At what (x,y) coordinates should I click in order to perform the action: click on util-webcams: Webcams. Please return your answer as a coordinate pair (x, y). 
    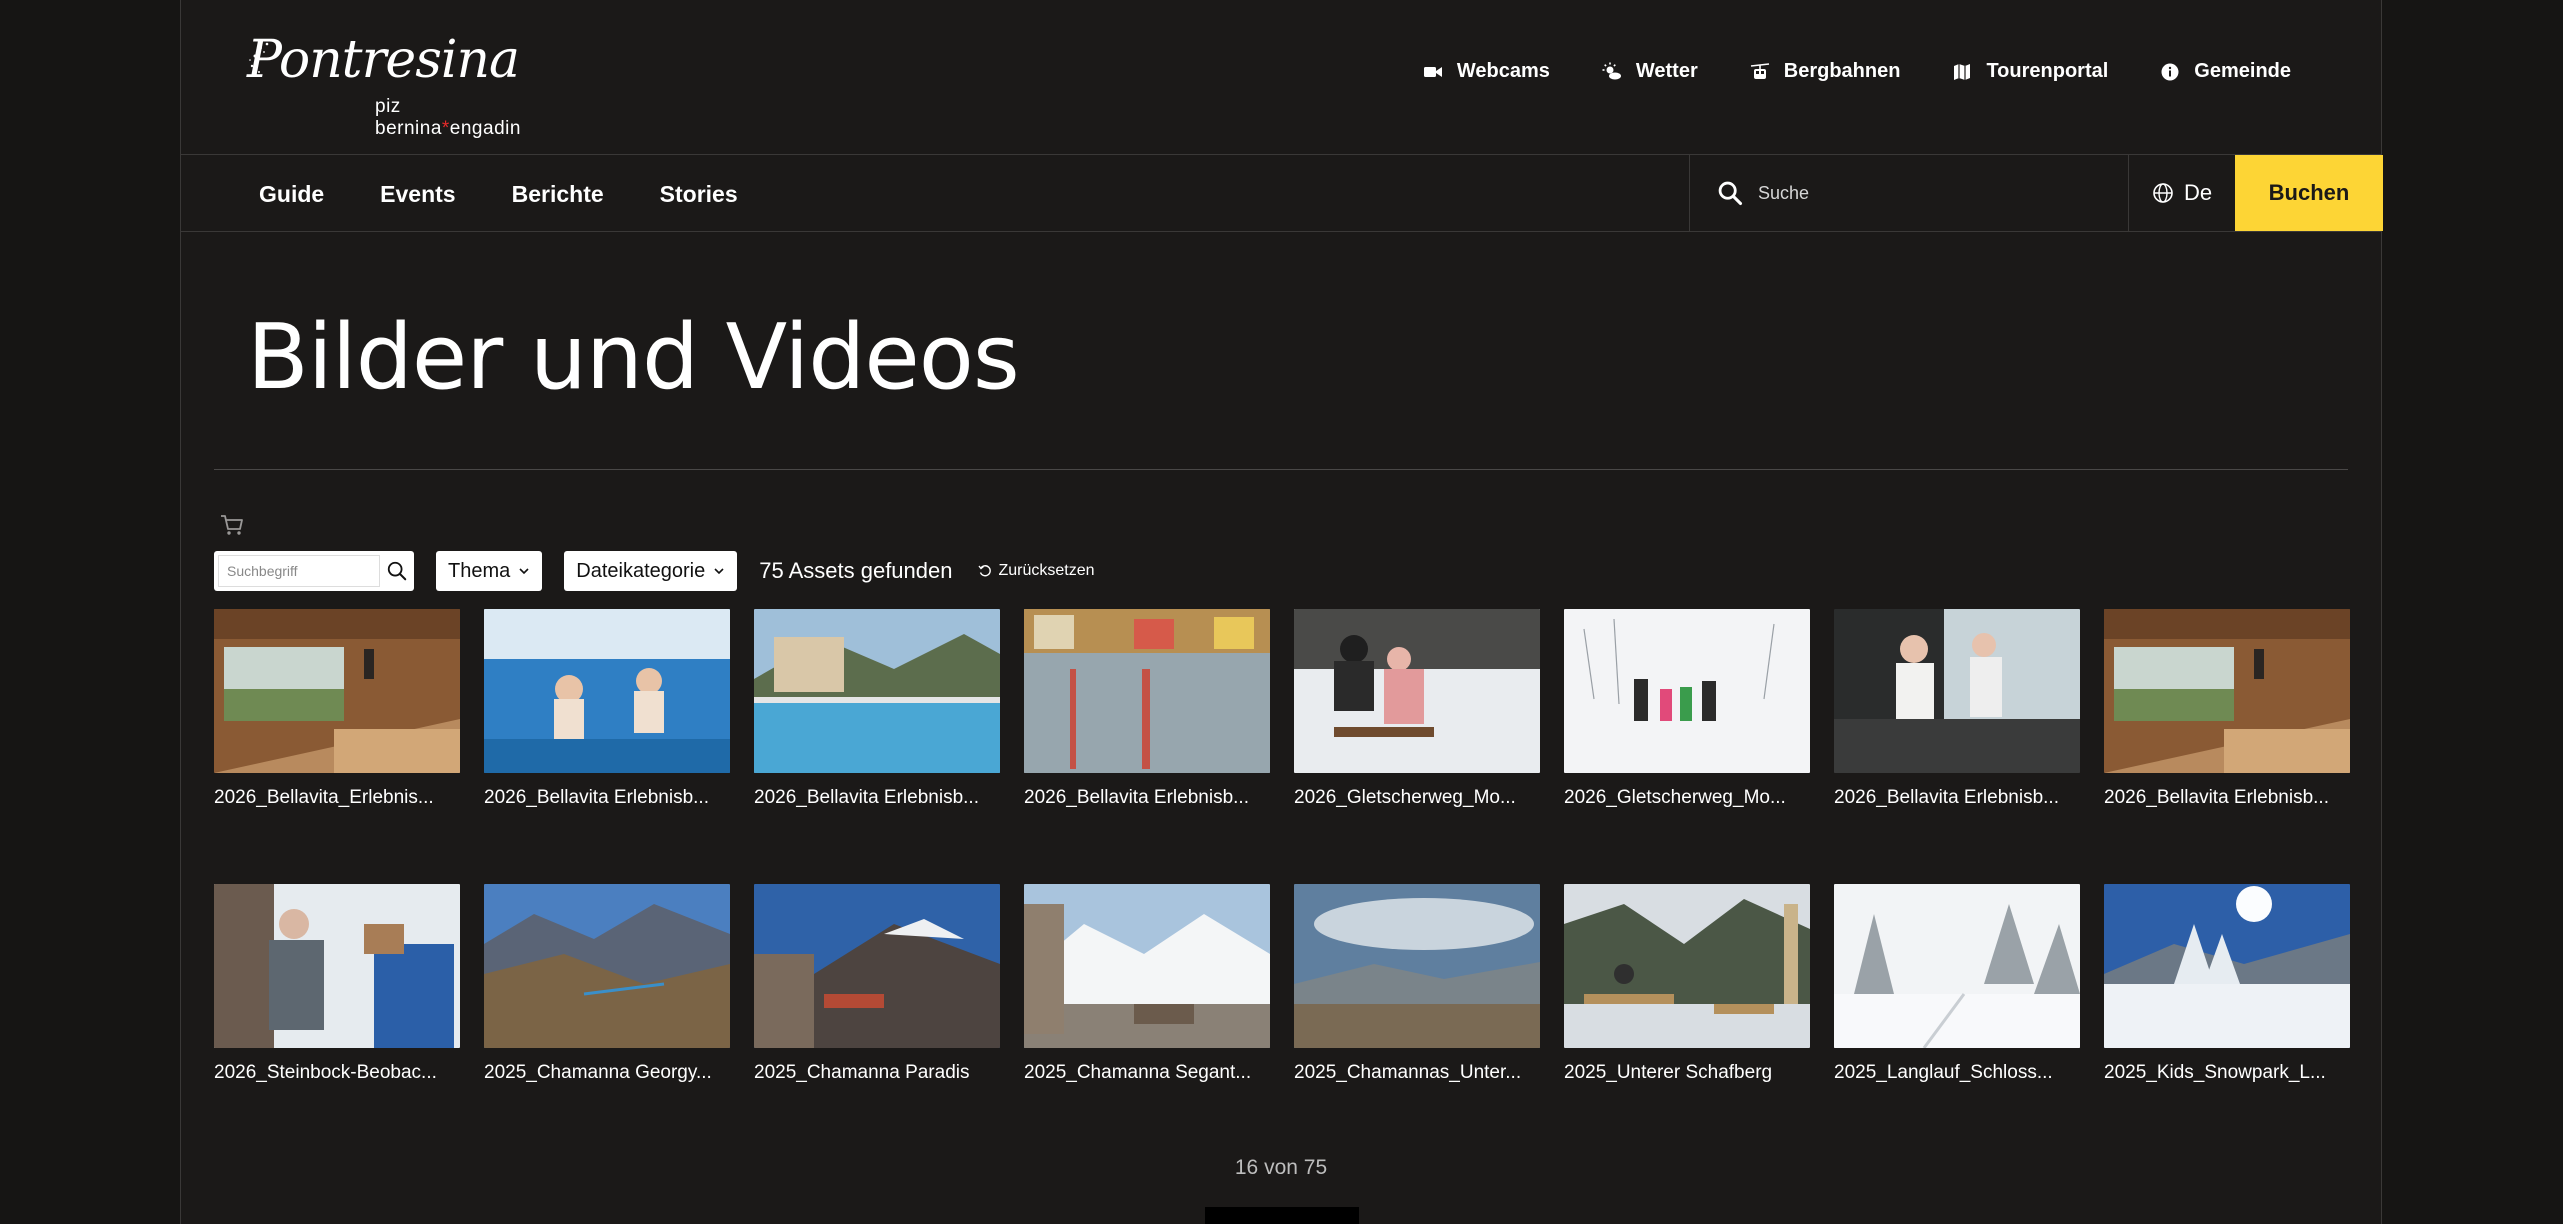
    Looking at the image, I should click on (1486, 71).